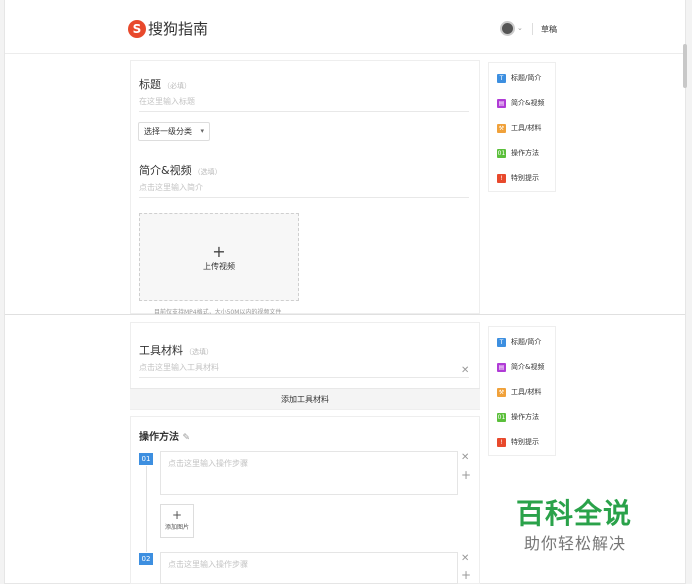 The width and height of the screenshot is (692, 584). Describe the element at coordinates (304, 377) in the screenshot. I see `tools-underline` at that location.